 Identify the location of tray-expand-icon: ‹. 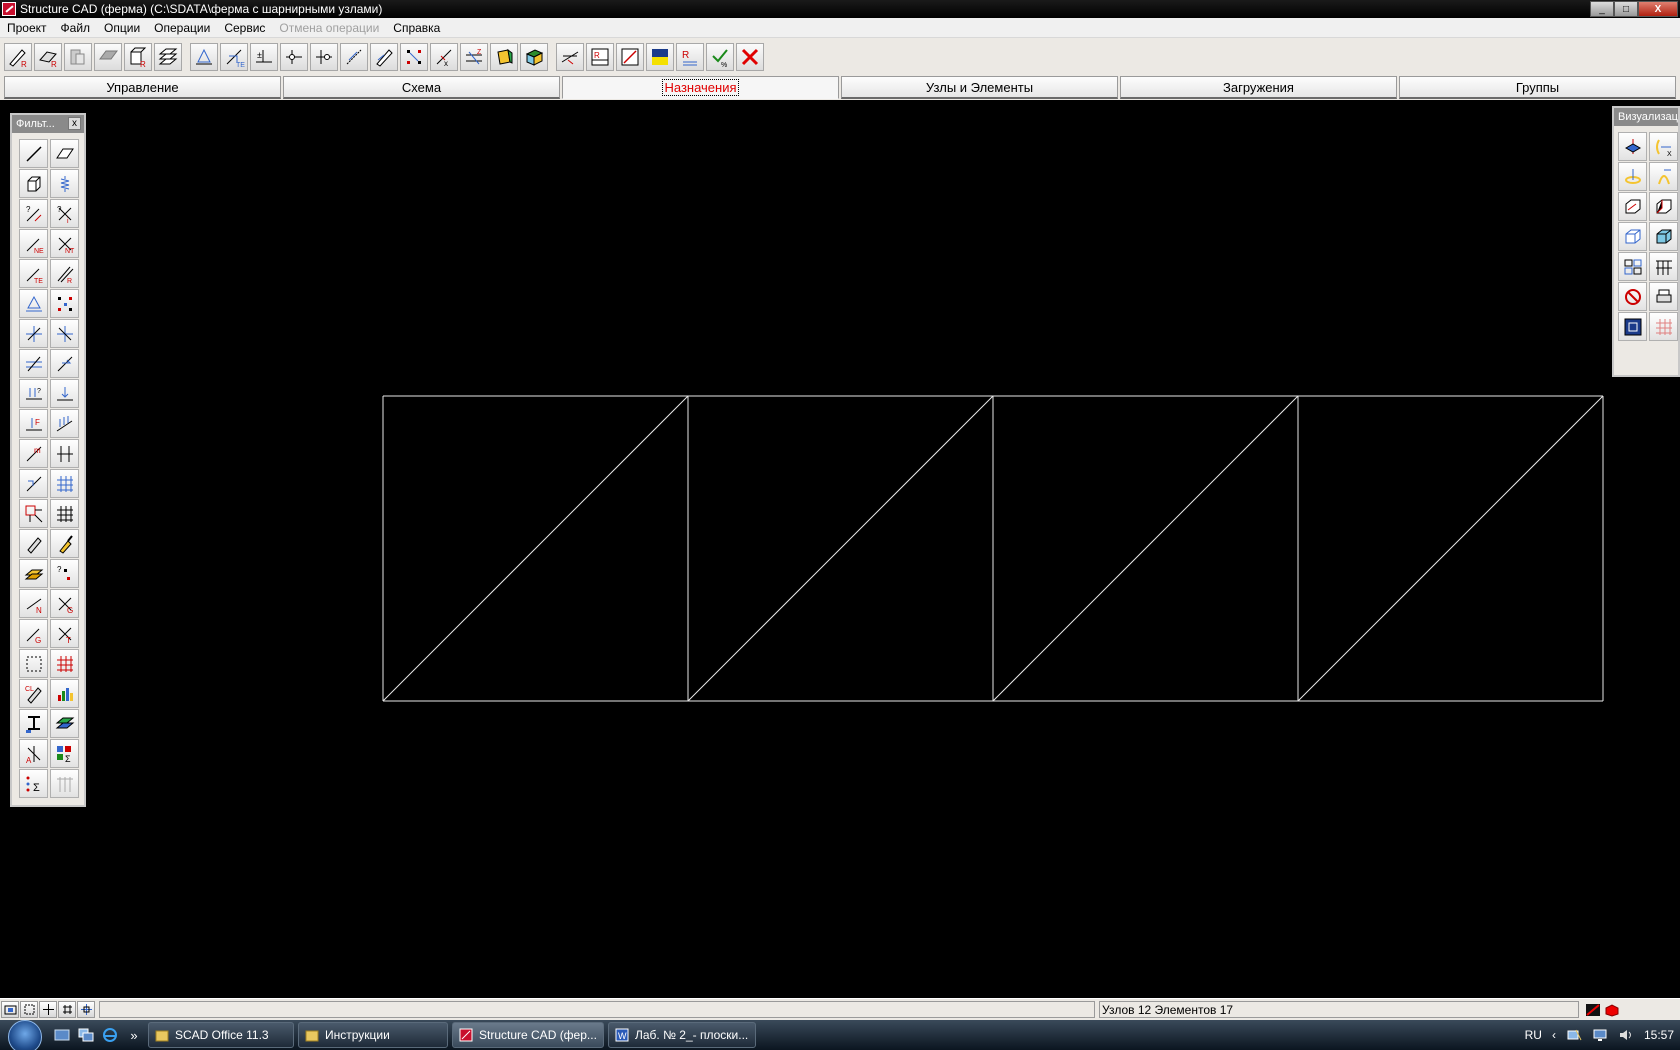
(1554, 1035).